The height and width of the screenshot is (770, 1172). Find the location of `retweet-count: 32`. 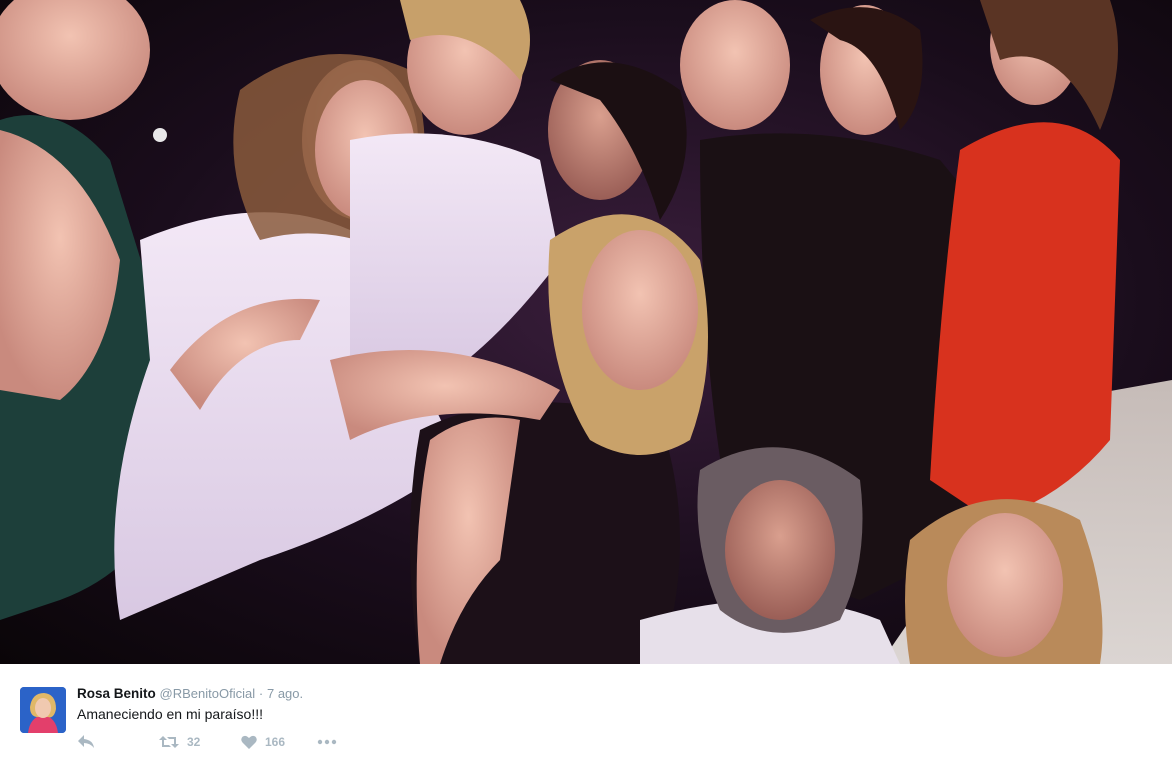

retweet-count: 32 is located at coordinates (194, 742).